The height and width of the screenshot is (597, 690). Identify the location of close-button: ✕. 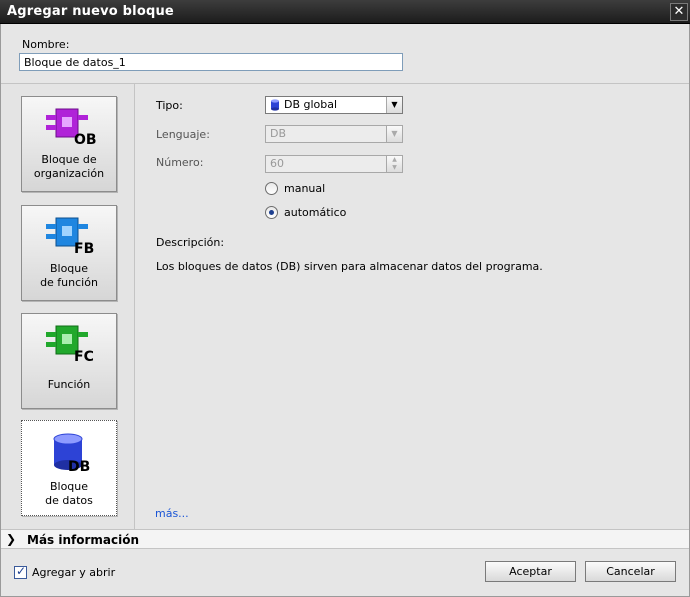
(679, 12).